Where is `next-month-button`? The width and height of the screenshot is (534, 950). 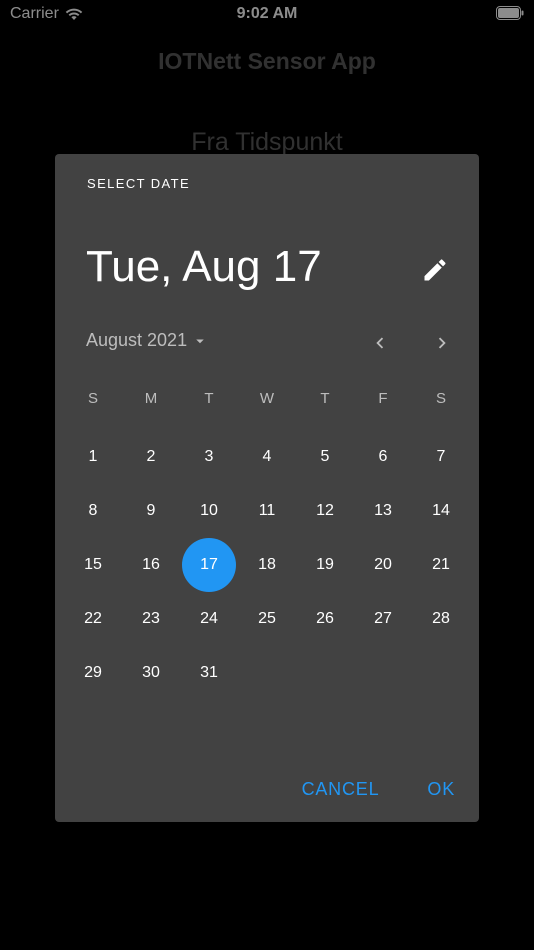
next-month-button is located at coordinates (442, 343).